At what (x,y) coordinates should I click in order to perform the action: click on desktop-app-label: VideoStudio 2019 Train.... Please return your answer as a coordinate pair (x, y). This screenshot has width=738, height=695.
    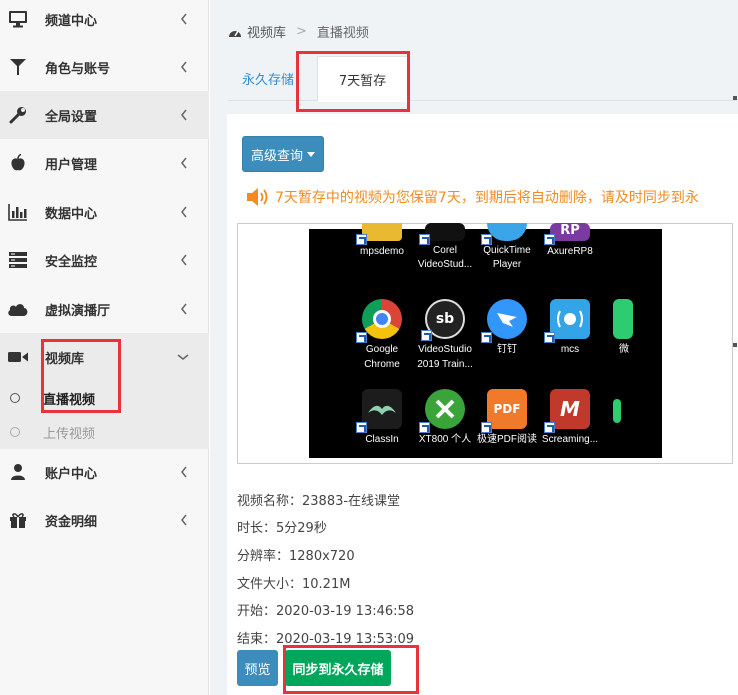
    Looking at the image, I should click on (445, 357).